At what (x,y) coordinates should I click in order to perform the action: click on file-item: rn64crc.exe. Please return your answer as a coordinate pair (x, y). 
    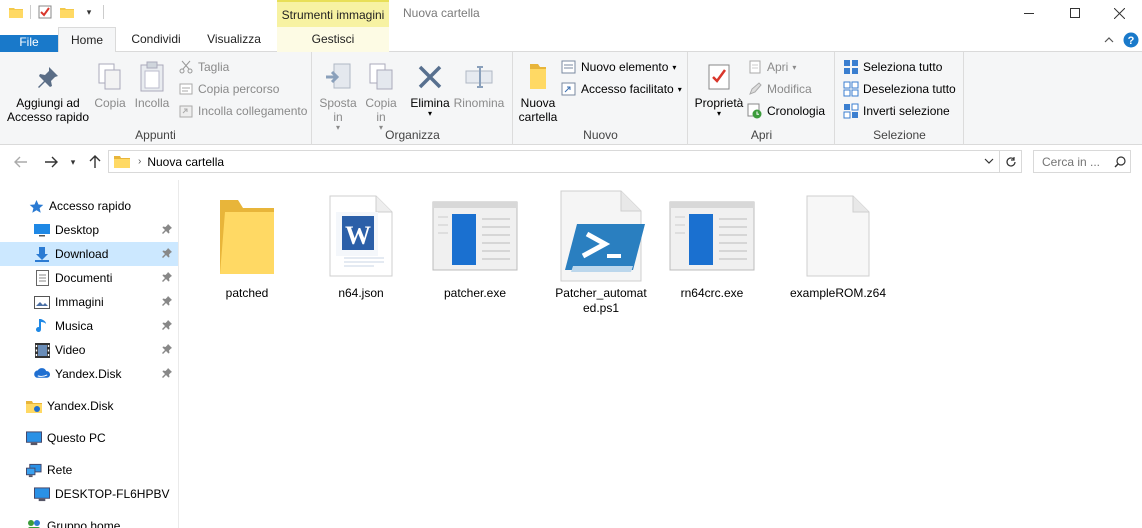
    Looking at the image, I should click on (712, 244).